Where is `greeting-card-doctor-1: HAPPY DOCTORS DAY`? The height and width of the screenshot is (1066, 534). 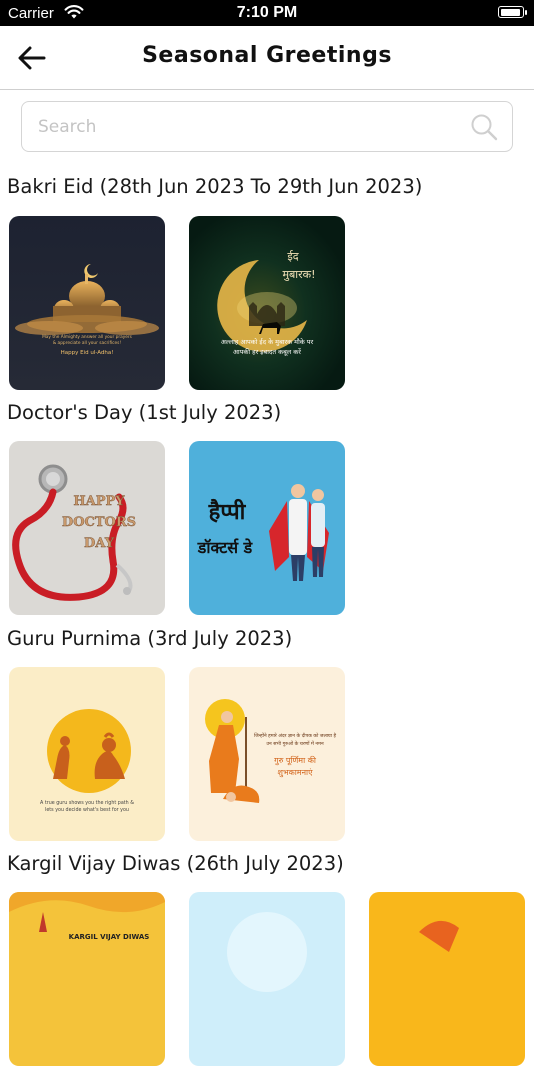
greeting-card-doctor-1: HAPPY DOCTORS DAY is located at coordinates (87, 528).